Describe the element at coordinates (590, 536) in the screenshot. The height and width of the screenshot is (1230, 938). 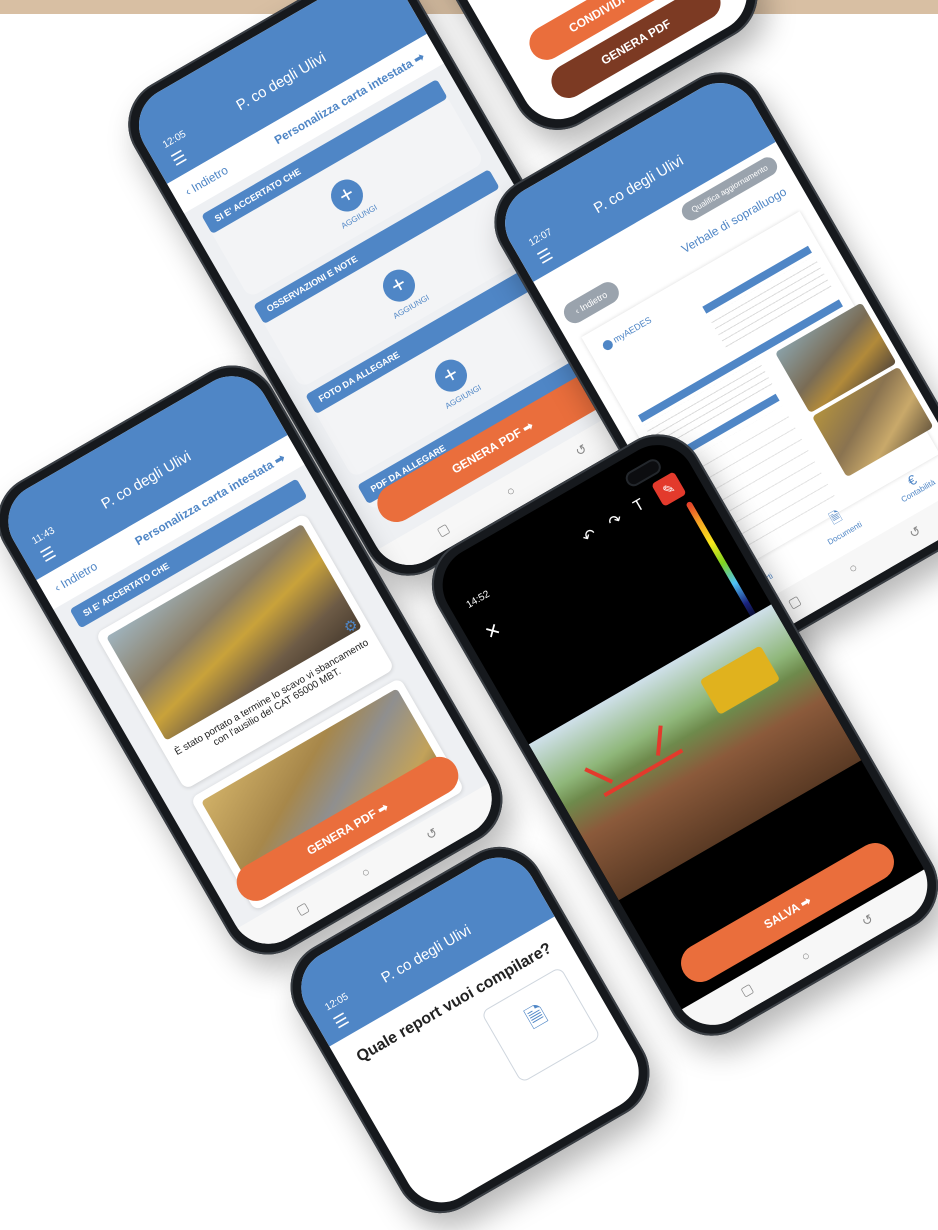
I see `undo-icon: ↶` at that location.